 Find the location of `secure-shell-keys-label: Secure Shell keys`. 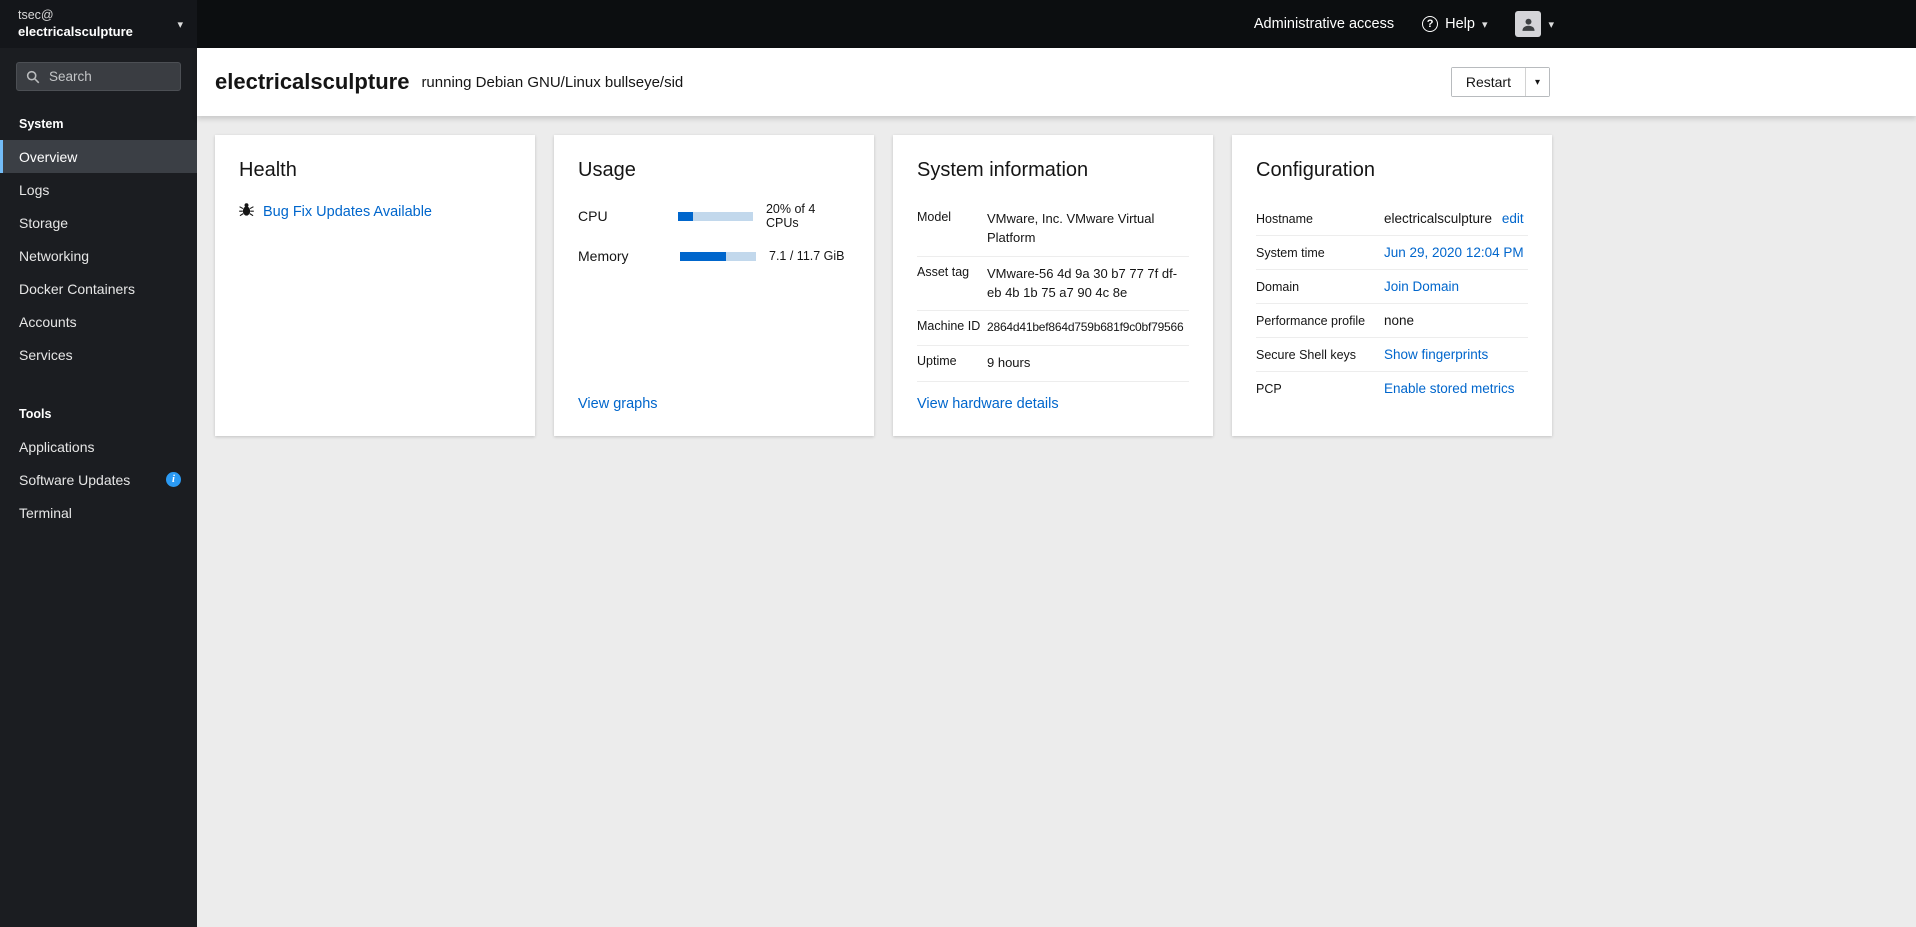

secure-shell-keys-label: Secure Shell keys is located at coordinates (1306, 355).